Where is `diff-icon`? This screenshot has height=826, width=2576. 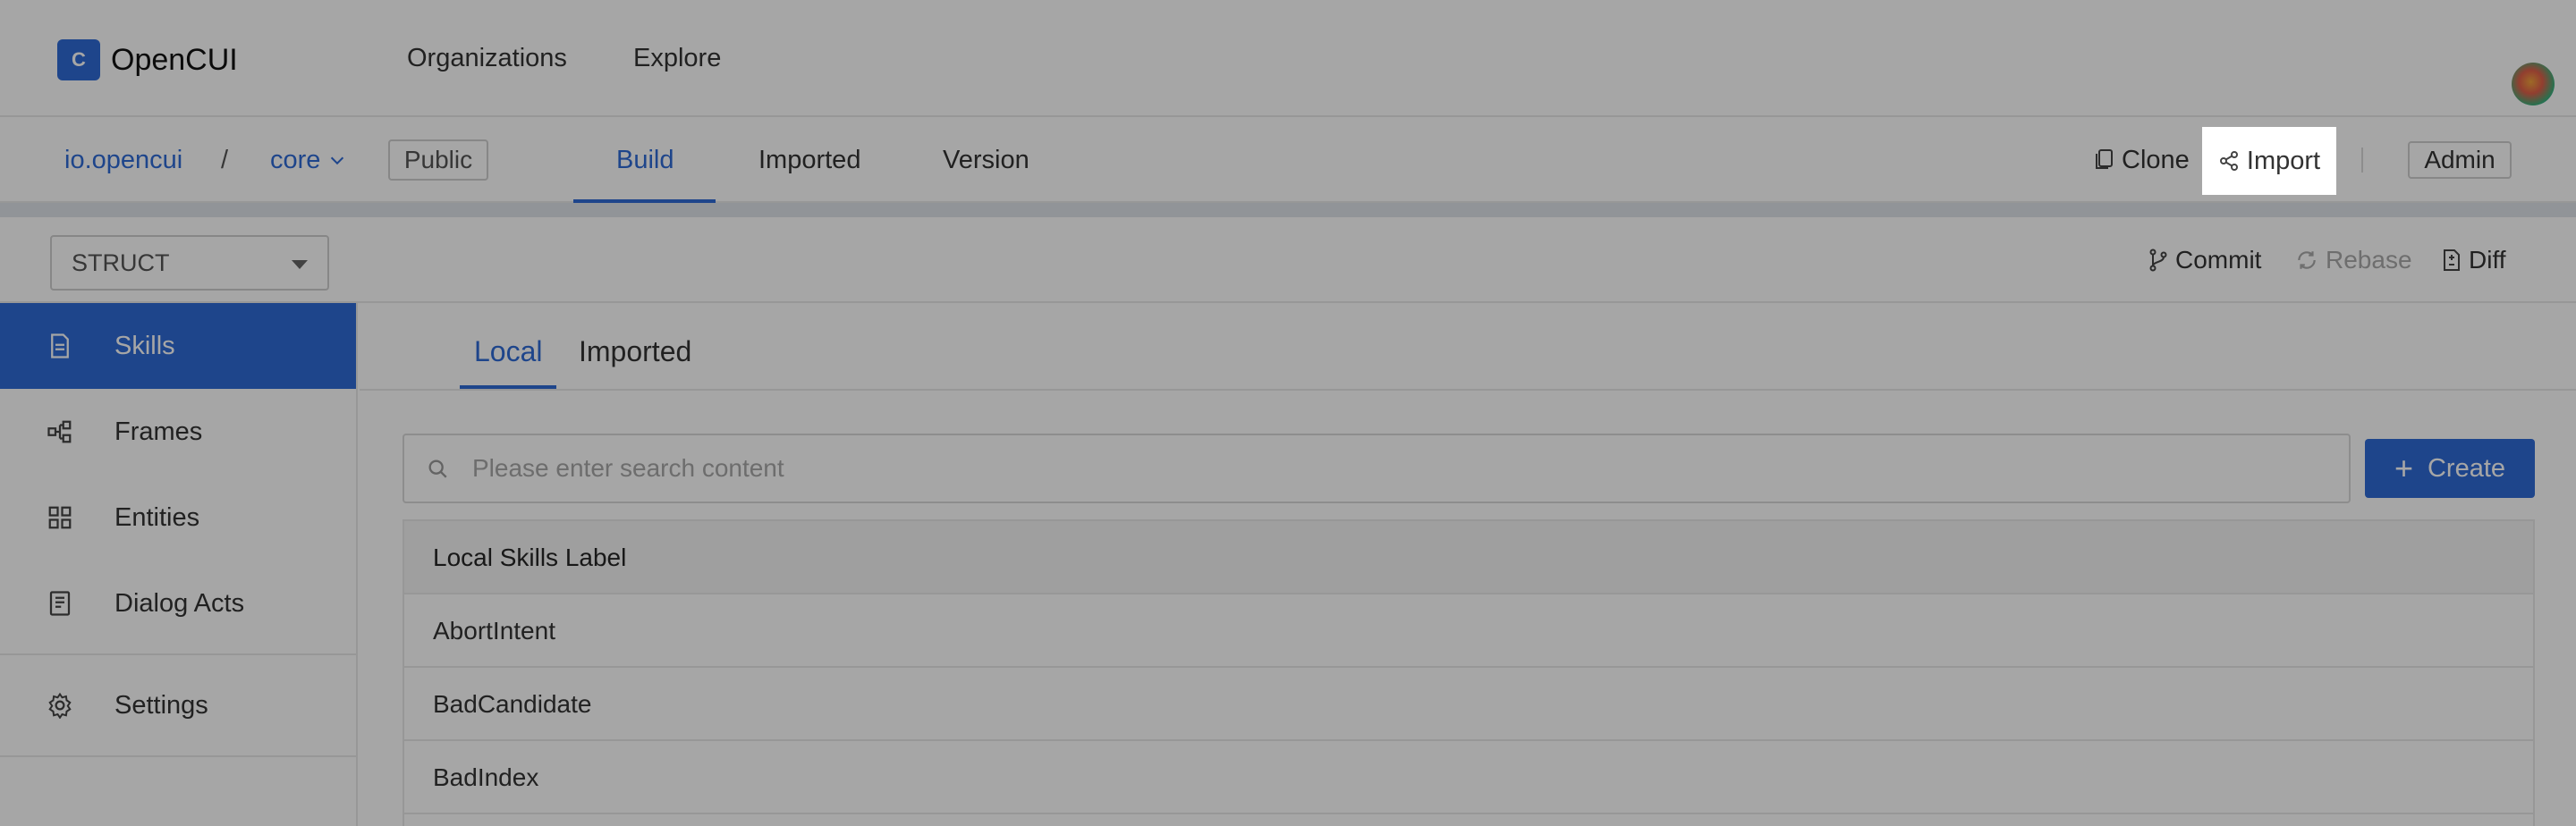
diff-icon is located at coordinates (2452, 260).